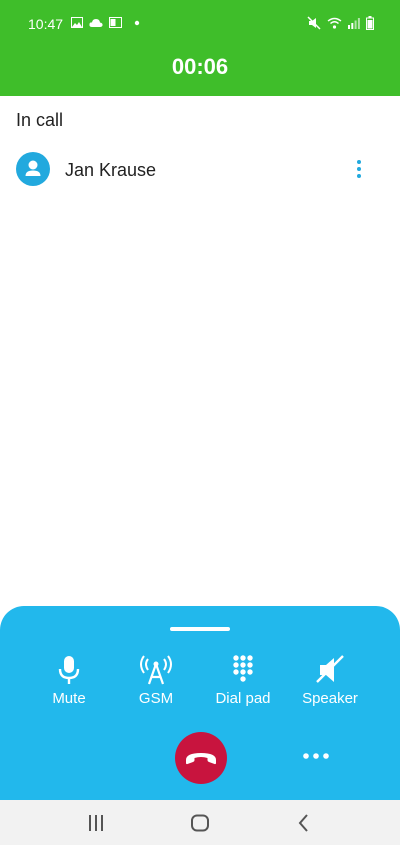  Describe the element at coordinates (330, 669) in the screenshot. I see `speaker-off-icon` at that location.